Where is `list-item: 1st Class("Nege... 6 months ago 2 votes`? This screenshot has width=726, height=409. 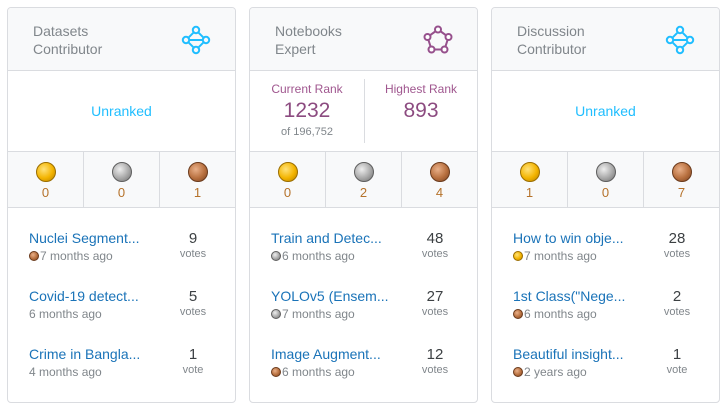 list-item: 1st Class("Nege... 6 months ago 2 votes is located at coordinates (605, 317).